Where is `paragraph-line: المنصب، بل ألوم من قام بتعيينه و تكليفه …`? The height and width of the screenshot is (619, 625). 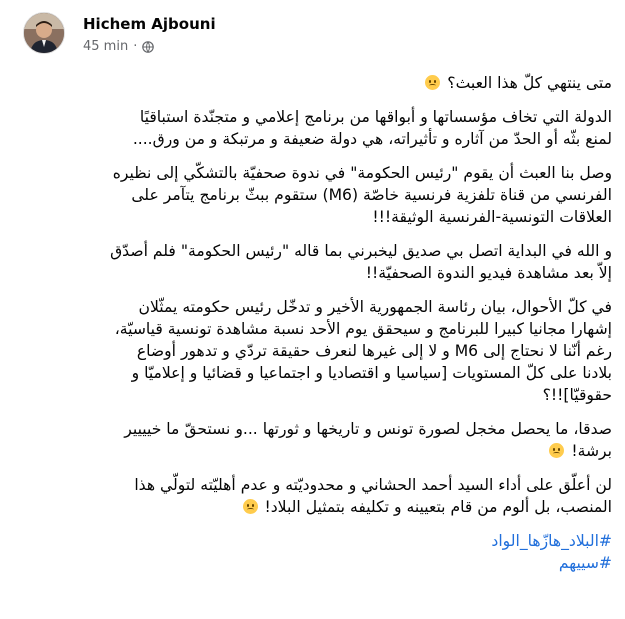 paragraph-line: المنصب، بل ألوم من قام بتعيينه و تكليفه … is located at coordinates (438, 507).